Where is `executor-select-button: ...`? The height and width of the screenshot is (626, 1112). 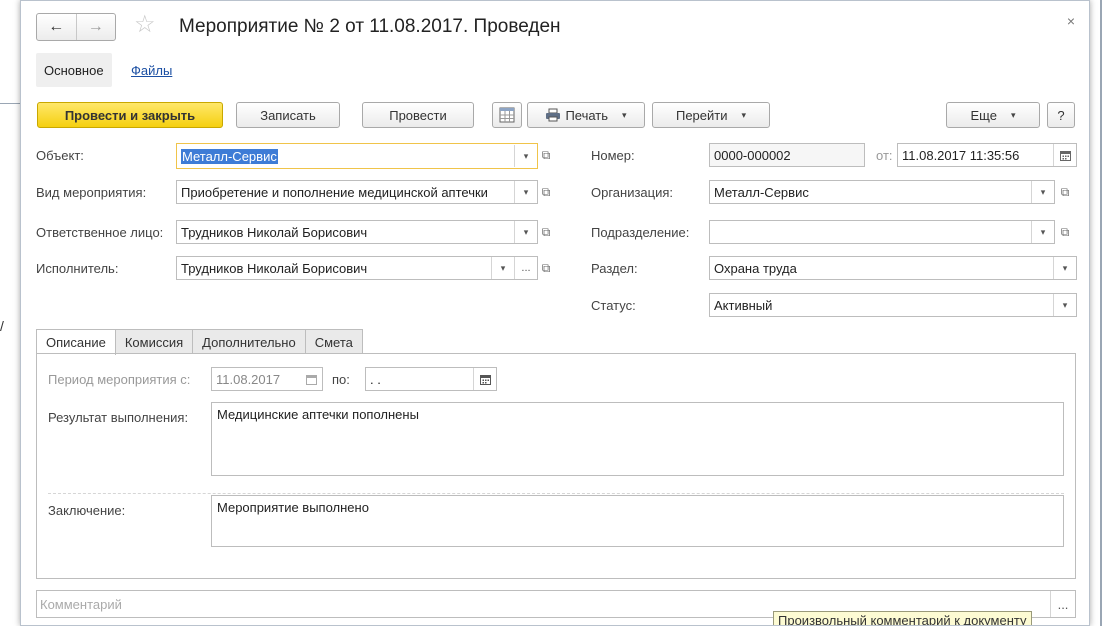
executor-select-button: ... is located at coordinates (525, 268).